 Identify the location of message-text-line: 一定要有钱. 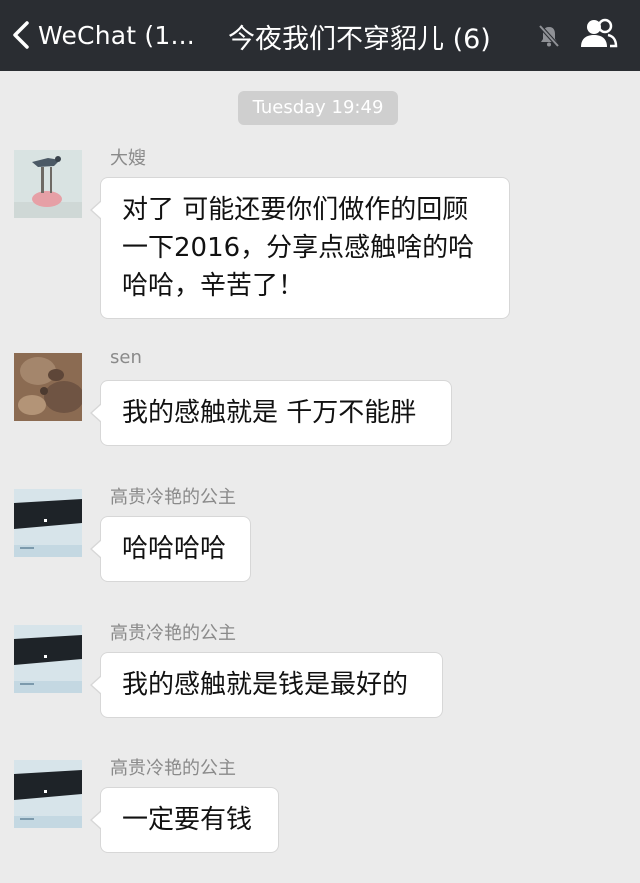
(187, 820).